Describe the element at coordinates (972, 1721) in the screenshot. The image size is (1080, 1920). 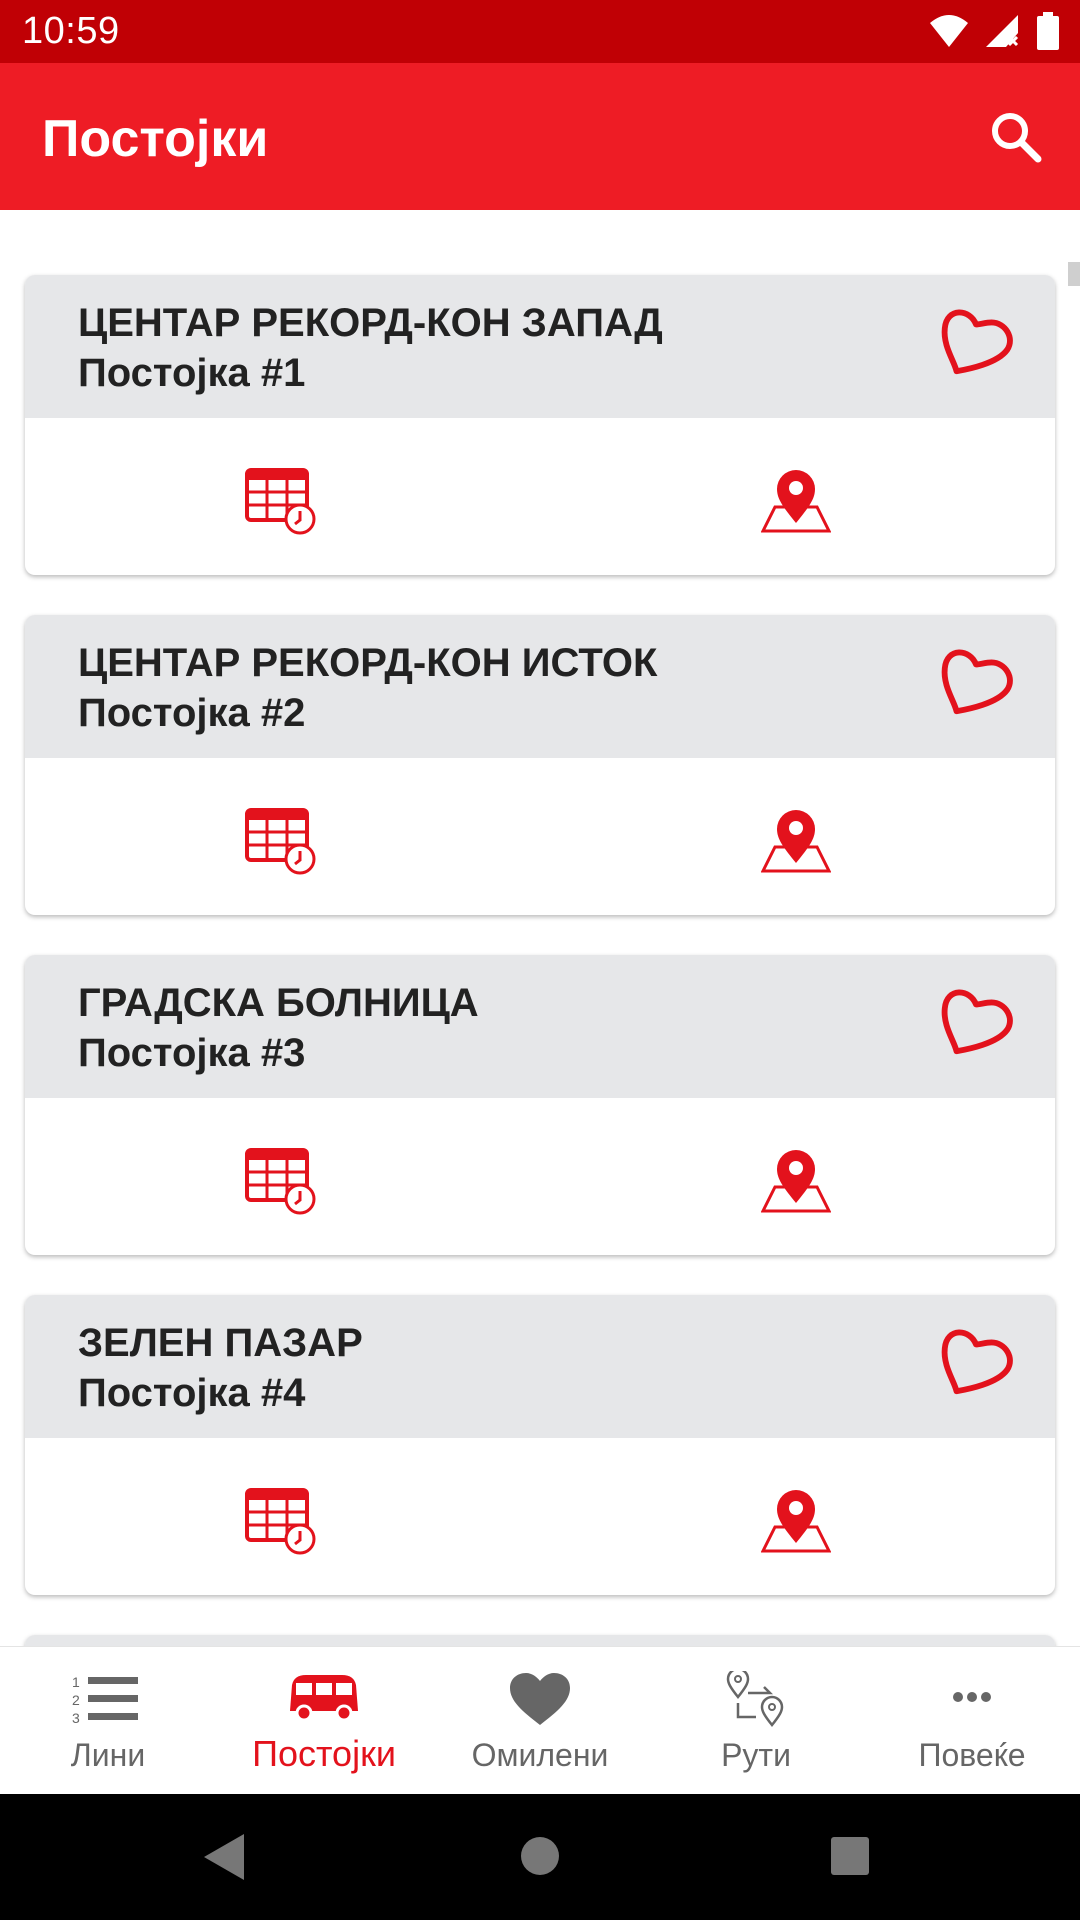
I see `nav-item-4: Повеќе` at that location.